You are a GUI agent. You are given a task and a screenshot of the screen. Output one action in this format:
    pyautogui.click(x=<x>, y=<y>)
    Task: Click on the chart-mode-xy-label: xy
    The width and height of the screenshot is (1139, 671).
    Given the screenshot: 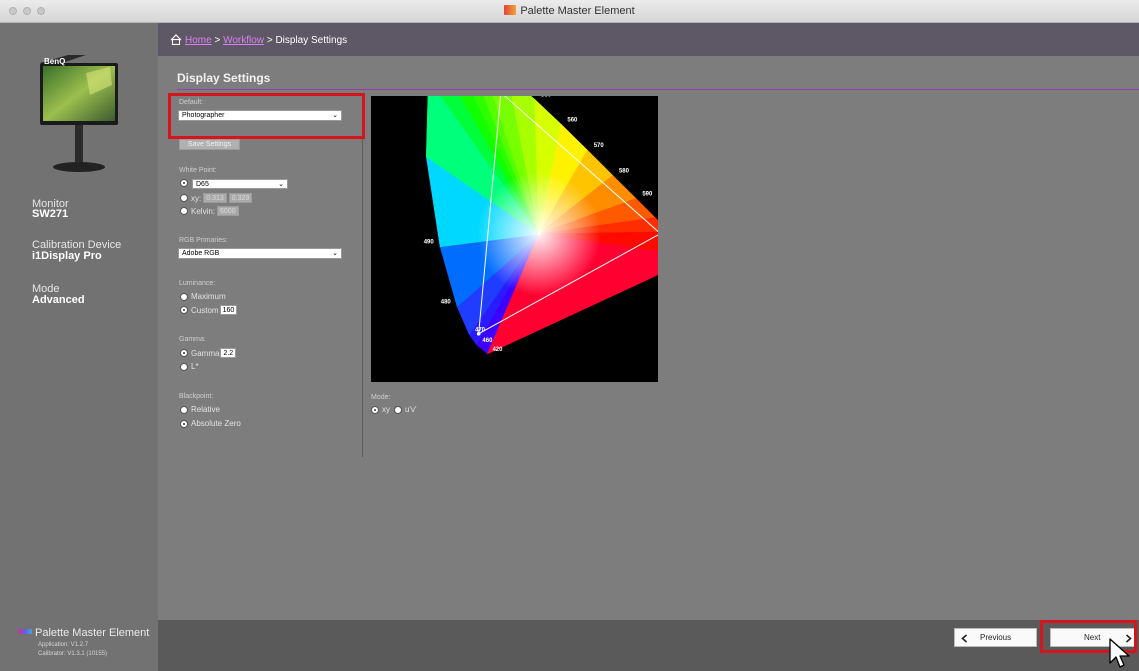 What is the action you would take?
    pyautogui.click(x=386, y=409)
    